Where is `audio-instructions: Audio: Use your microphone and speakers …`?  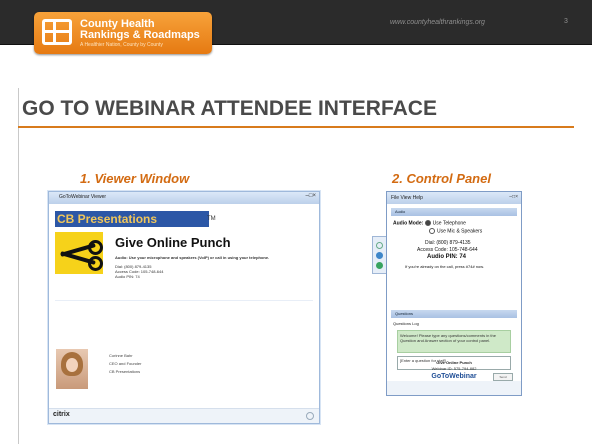
audio-instructions: Audio: Use your microphone and speakers … is located at coordinates (192, 257).